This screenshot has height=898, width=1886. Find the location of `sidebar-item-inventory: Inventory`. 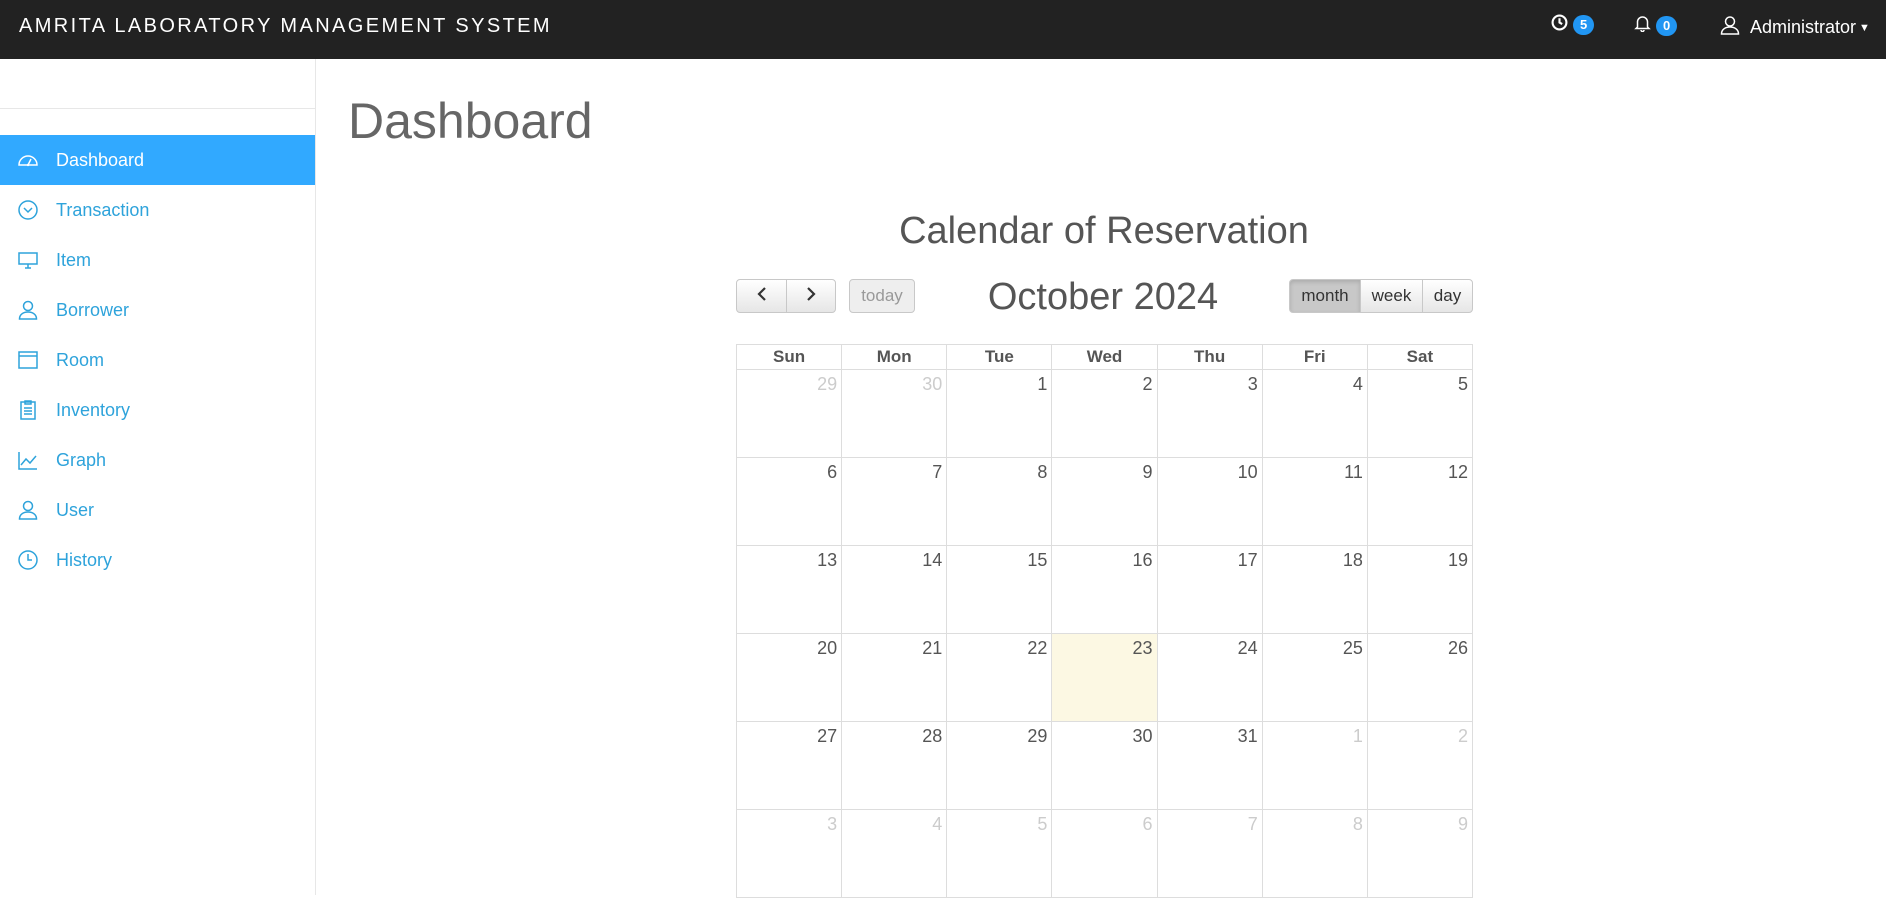

sidebar-item-inventory: Inventory is located at coordinates (157, 410).